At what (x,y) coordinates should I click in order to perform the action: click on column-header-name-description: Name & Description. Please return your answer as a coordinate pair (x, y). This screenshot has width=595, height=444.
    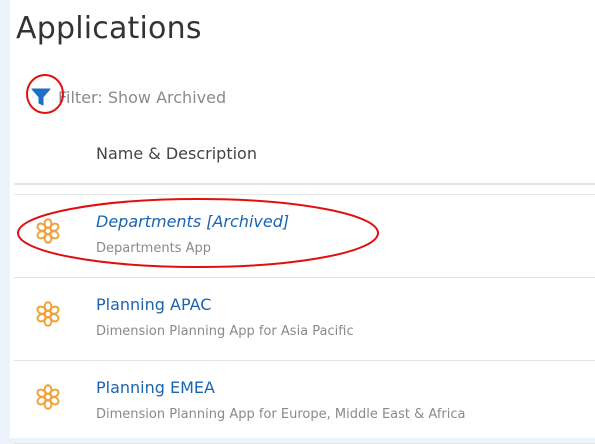
    Looking at the image, I should click on (176, 153).